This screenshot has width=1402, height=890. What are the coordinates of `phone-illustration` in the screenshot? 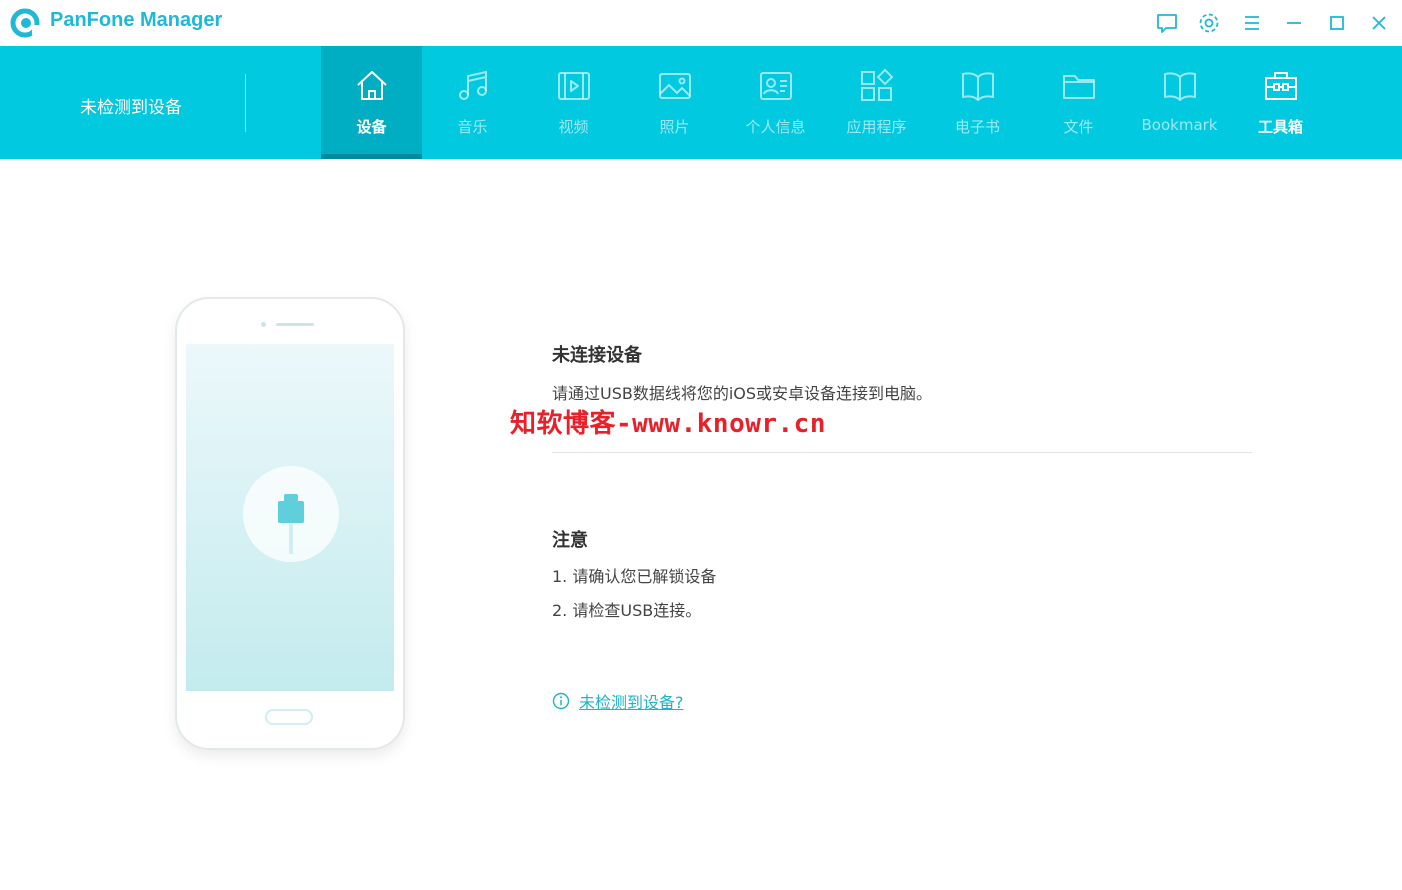 It's located at (290, 523).